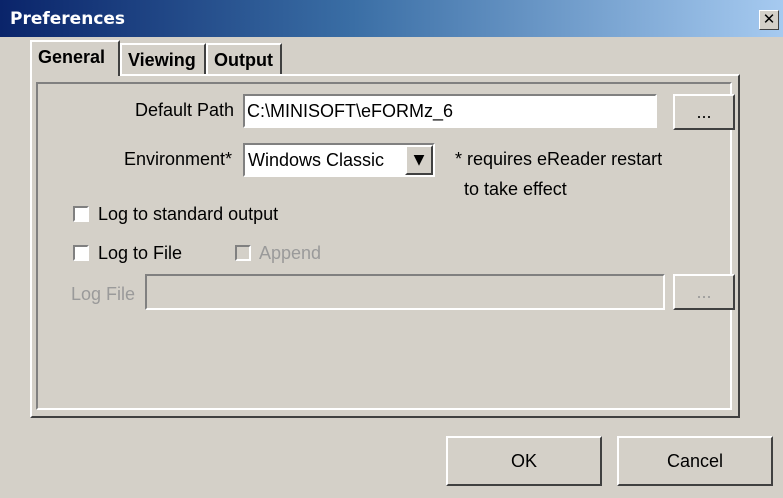  Describe the element at coordinates (769, 20) in the screenshot. I see `close-icon: ✕` at that location.